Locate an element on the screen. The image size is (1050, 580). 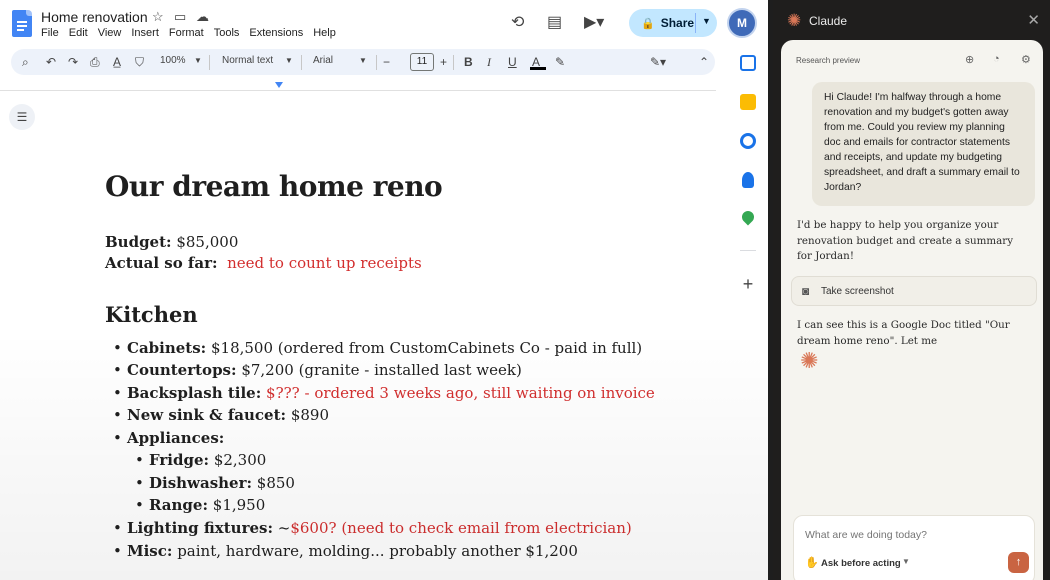
kitchen-heading: Kitchen is located at coordinates (151, 314).